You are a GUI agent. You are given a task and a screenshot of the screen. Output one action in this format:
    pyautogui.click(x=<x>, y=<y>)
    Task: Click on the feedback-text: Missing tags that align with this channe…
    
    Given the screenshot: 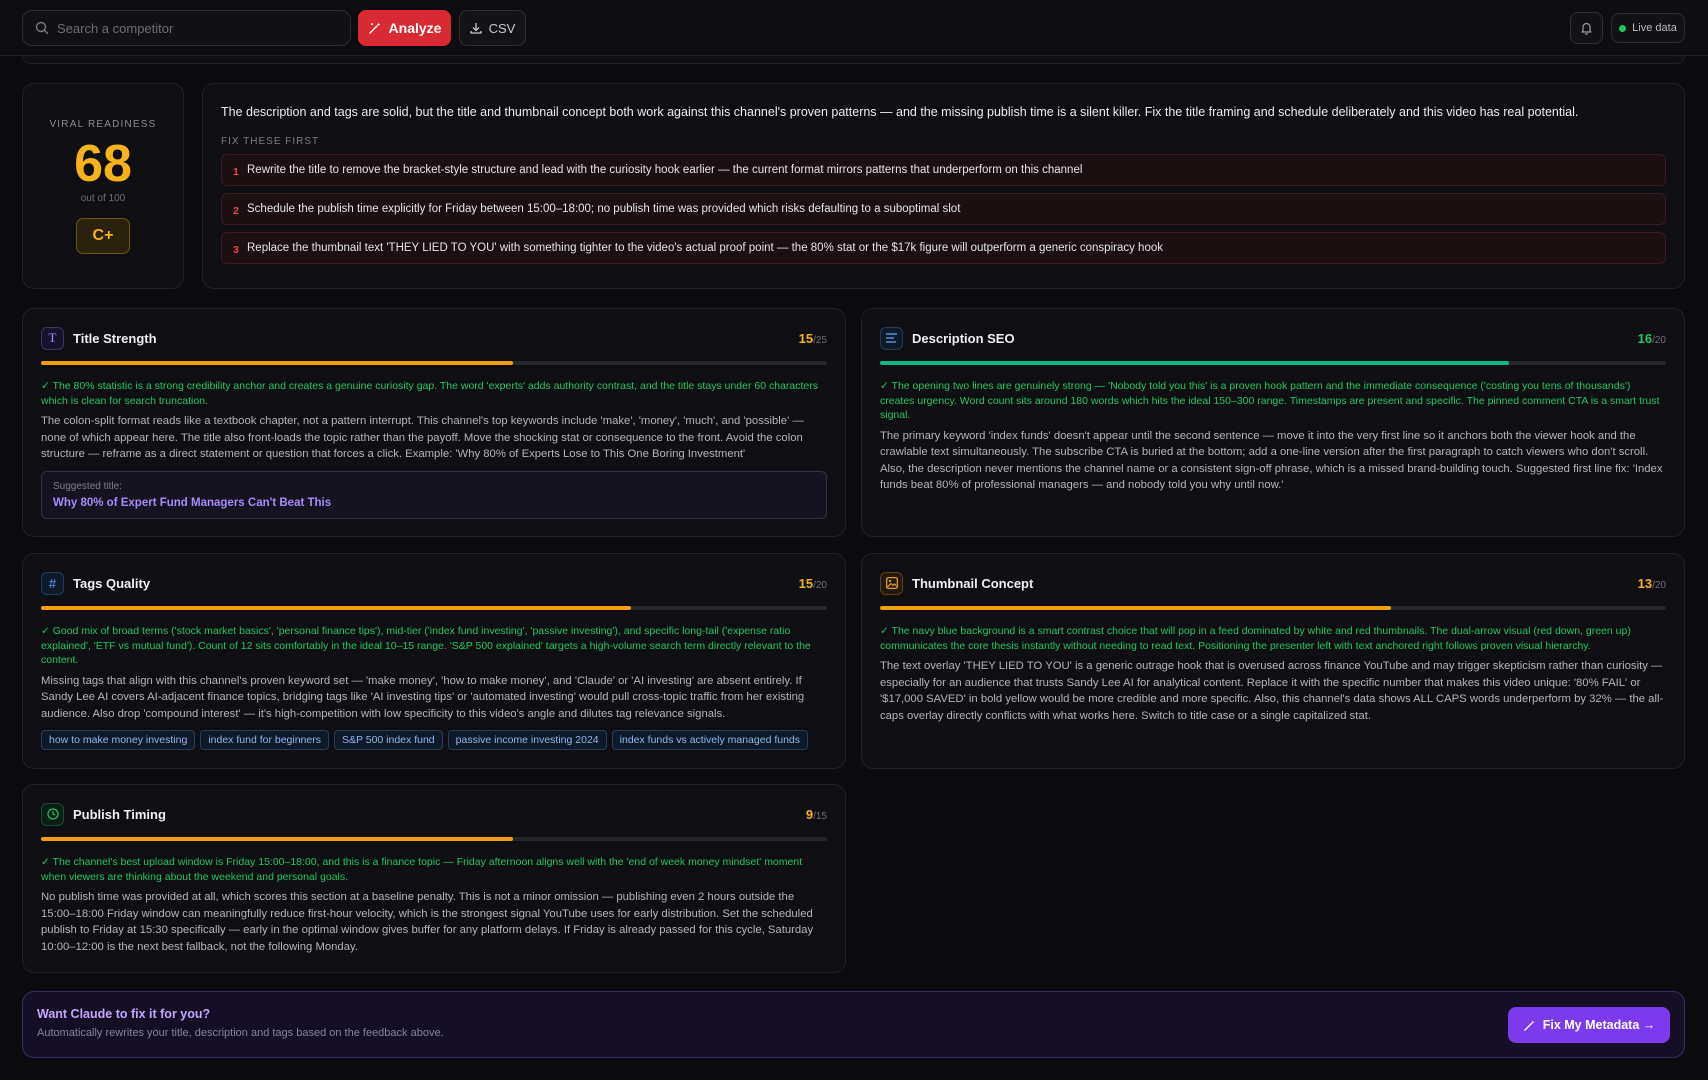 What is the action you would take?
    pyautogui.click(x=423, y=697)
    